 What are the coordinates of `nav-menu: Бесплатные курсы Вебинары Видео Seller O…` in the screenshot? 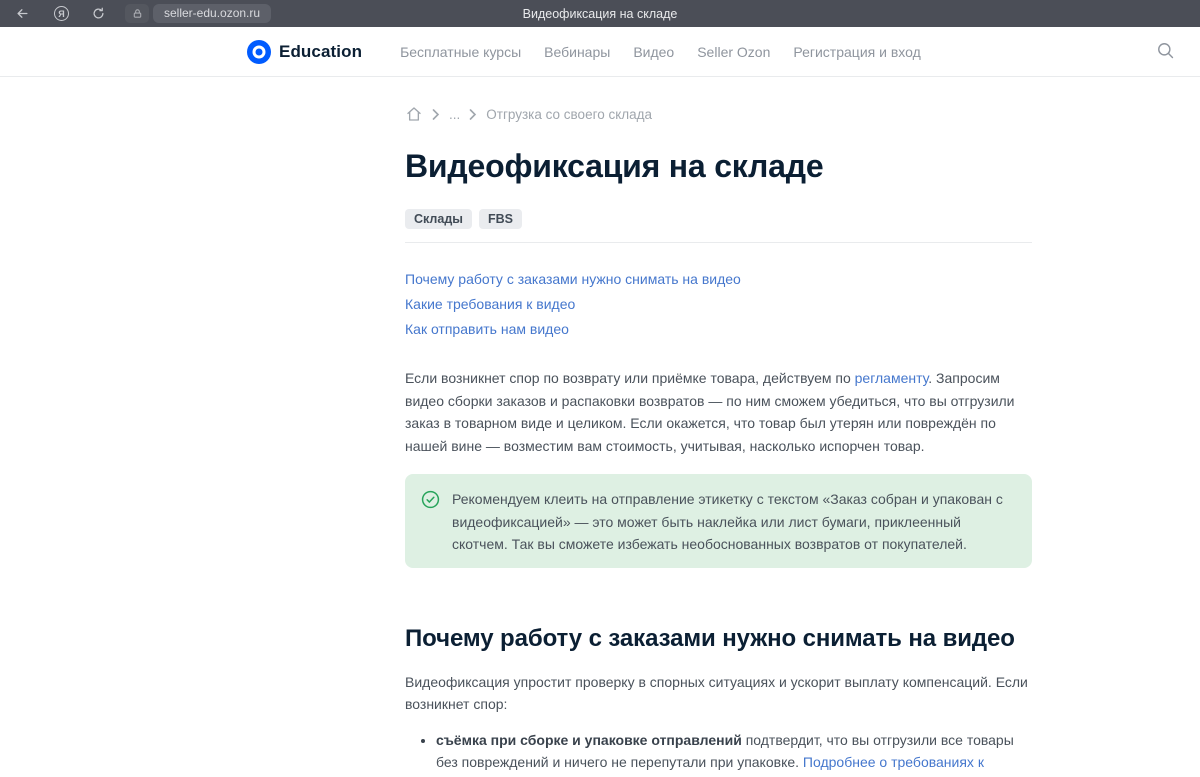 It's located at (660, 52).